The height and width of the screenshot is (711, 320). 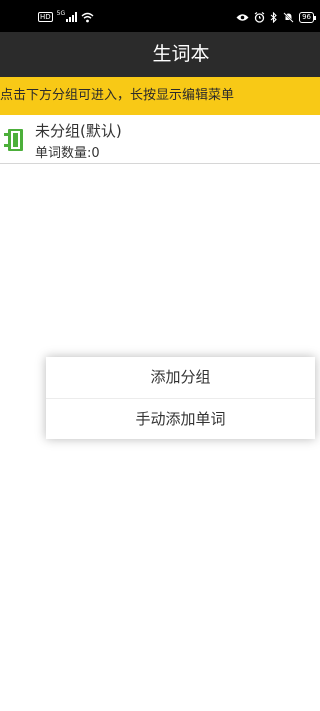 What do you see at coordinates (13, 140) in the screenshot?
I see `notebook-icon` at bounding box center [13, 140].